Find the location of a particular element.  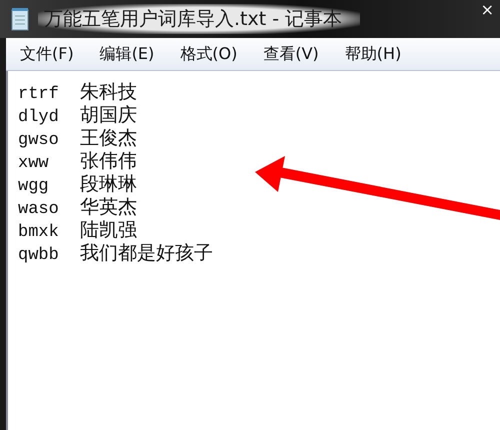

menu-item: 查看(V) is located at coordinates (291, 54).